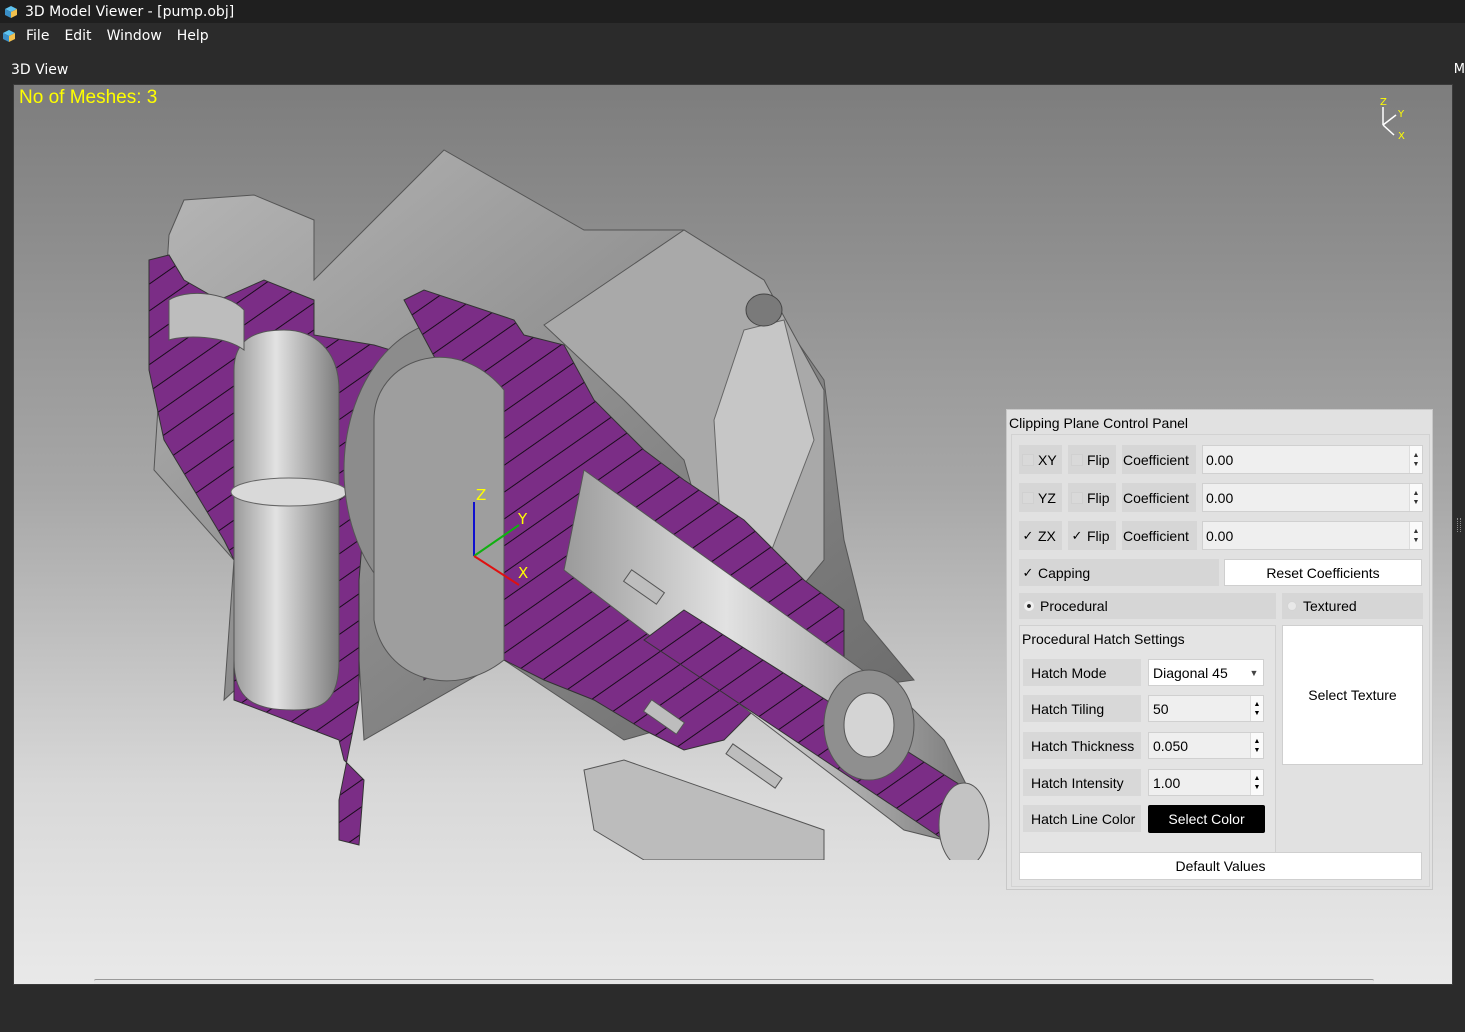 The width and height of the screenshot is (1465, 1032). I want to click on xy-coefficient-value: 0.00, so click(1220, 459).